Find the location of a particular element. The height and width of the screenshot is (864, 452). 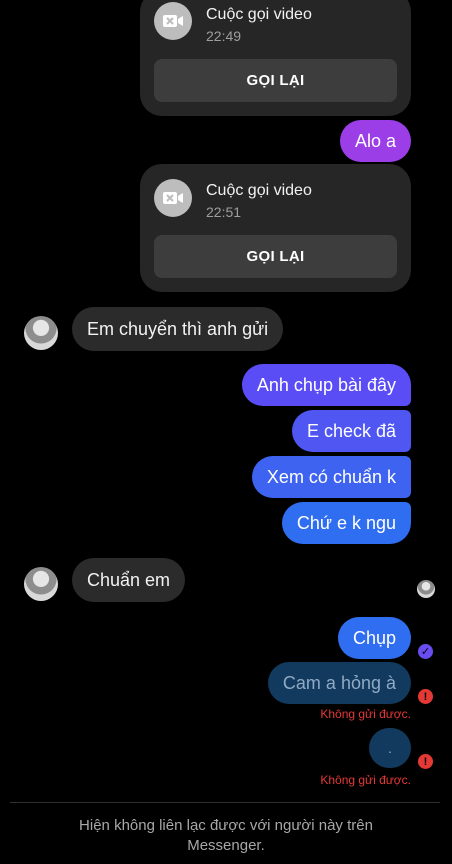

message-text: Anh chụp bài đây is located at coordinates (326, 384).